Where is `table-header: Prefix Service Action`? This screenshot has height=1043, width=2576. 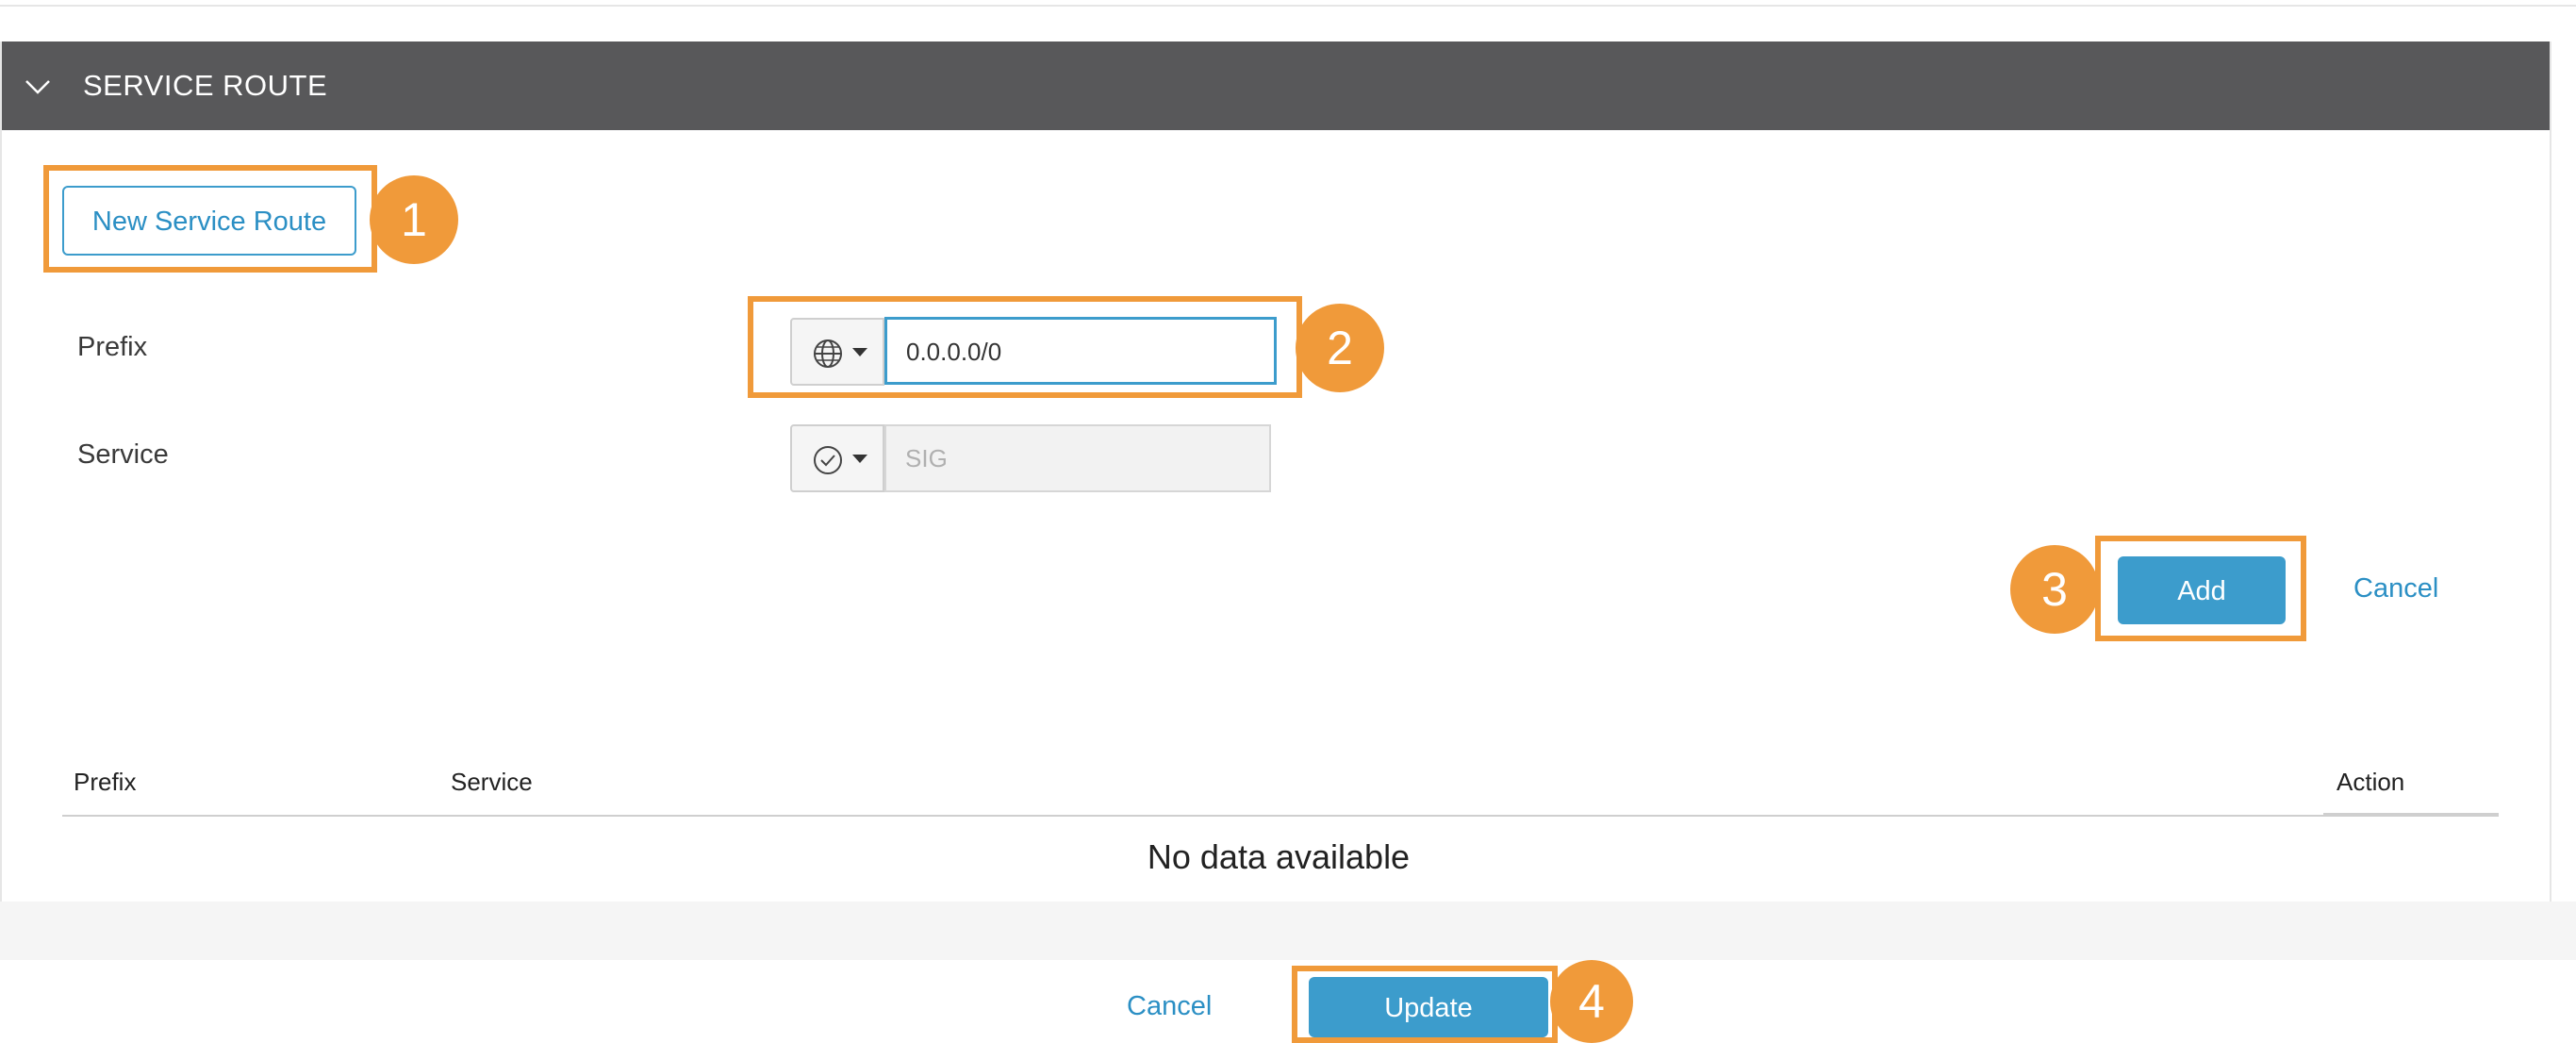 table-header: Prefix Service Action is located at coordinates (1280, 789).